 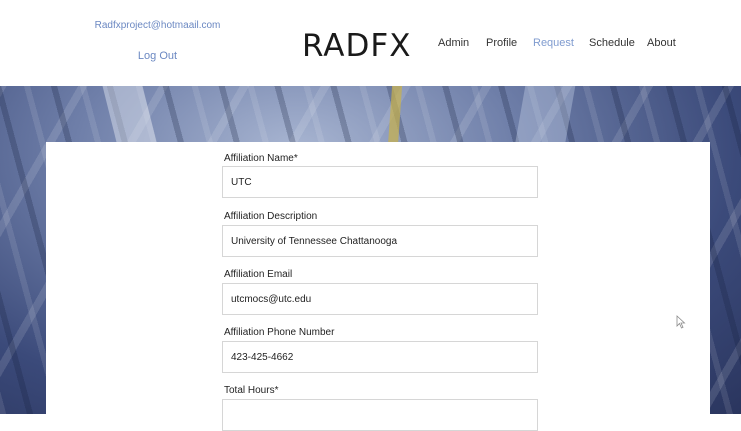 What do you see at coordinates (612, 43) in the screenshot?
I see `nav-schedule: Schedule` at bounding box center [612, 43].